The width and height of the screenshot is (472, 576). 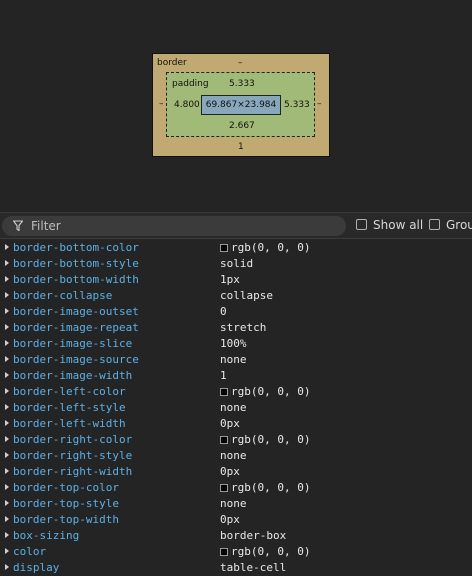 I want to click on property-row: border-image-source none, so click(x=236, y=360).